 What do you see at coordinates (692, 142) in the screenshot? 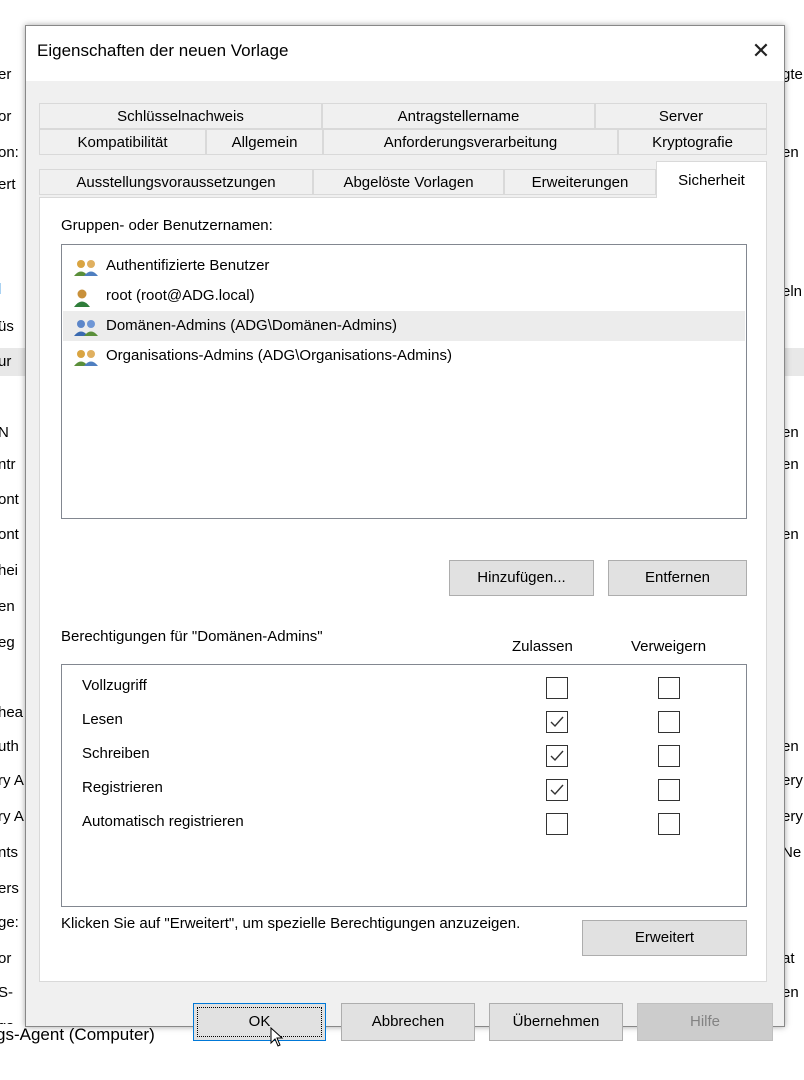
I see `tab-kryptografie: Kryptografie` at bounding box center [692, 142].